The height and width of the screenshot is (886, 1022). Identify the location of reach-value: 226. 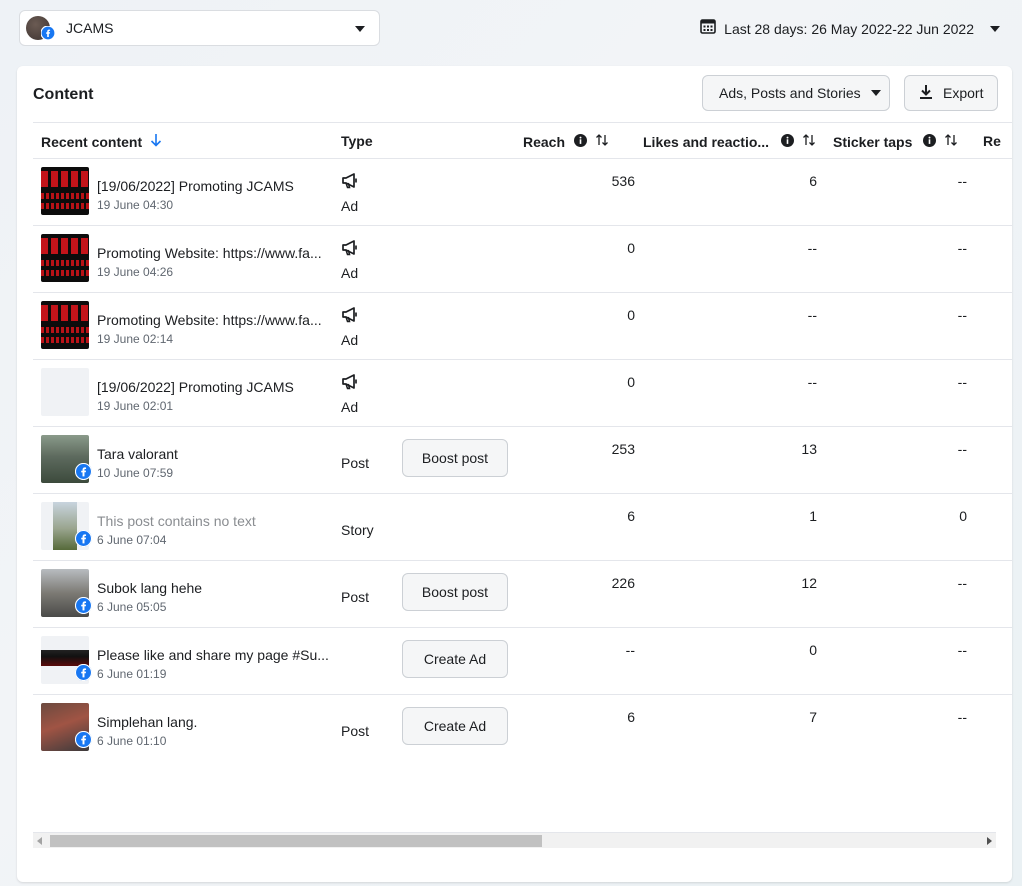
(623, 583).